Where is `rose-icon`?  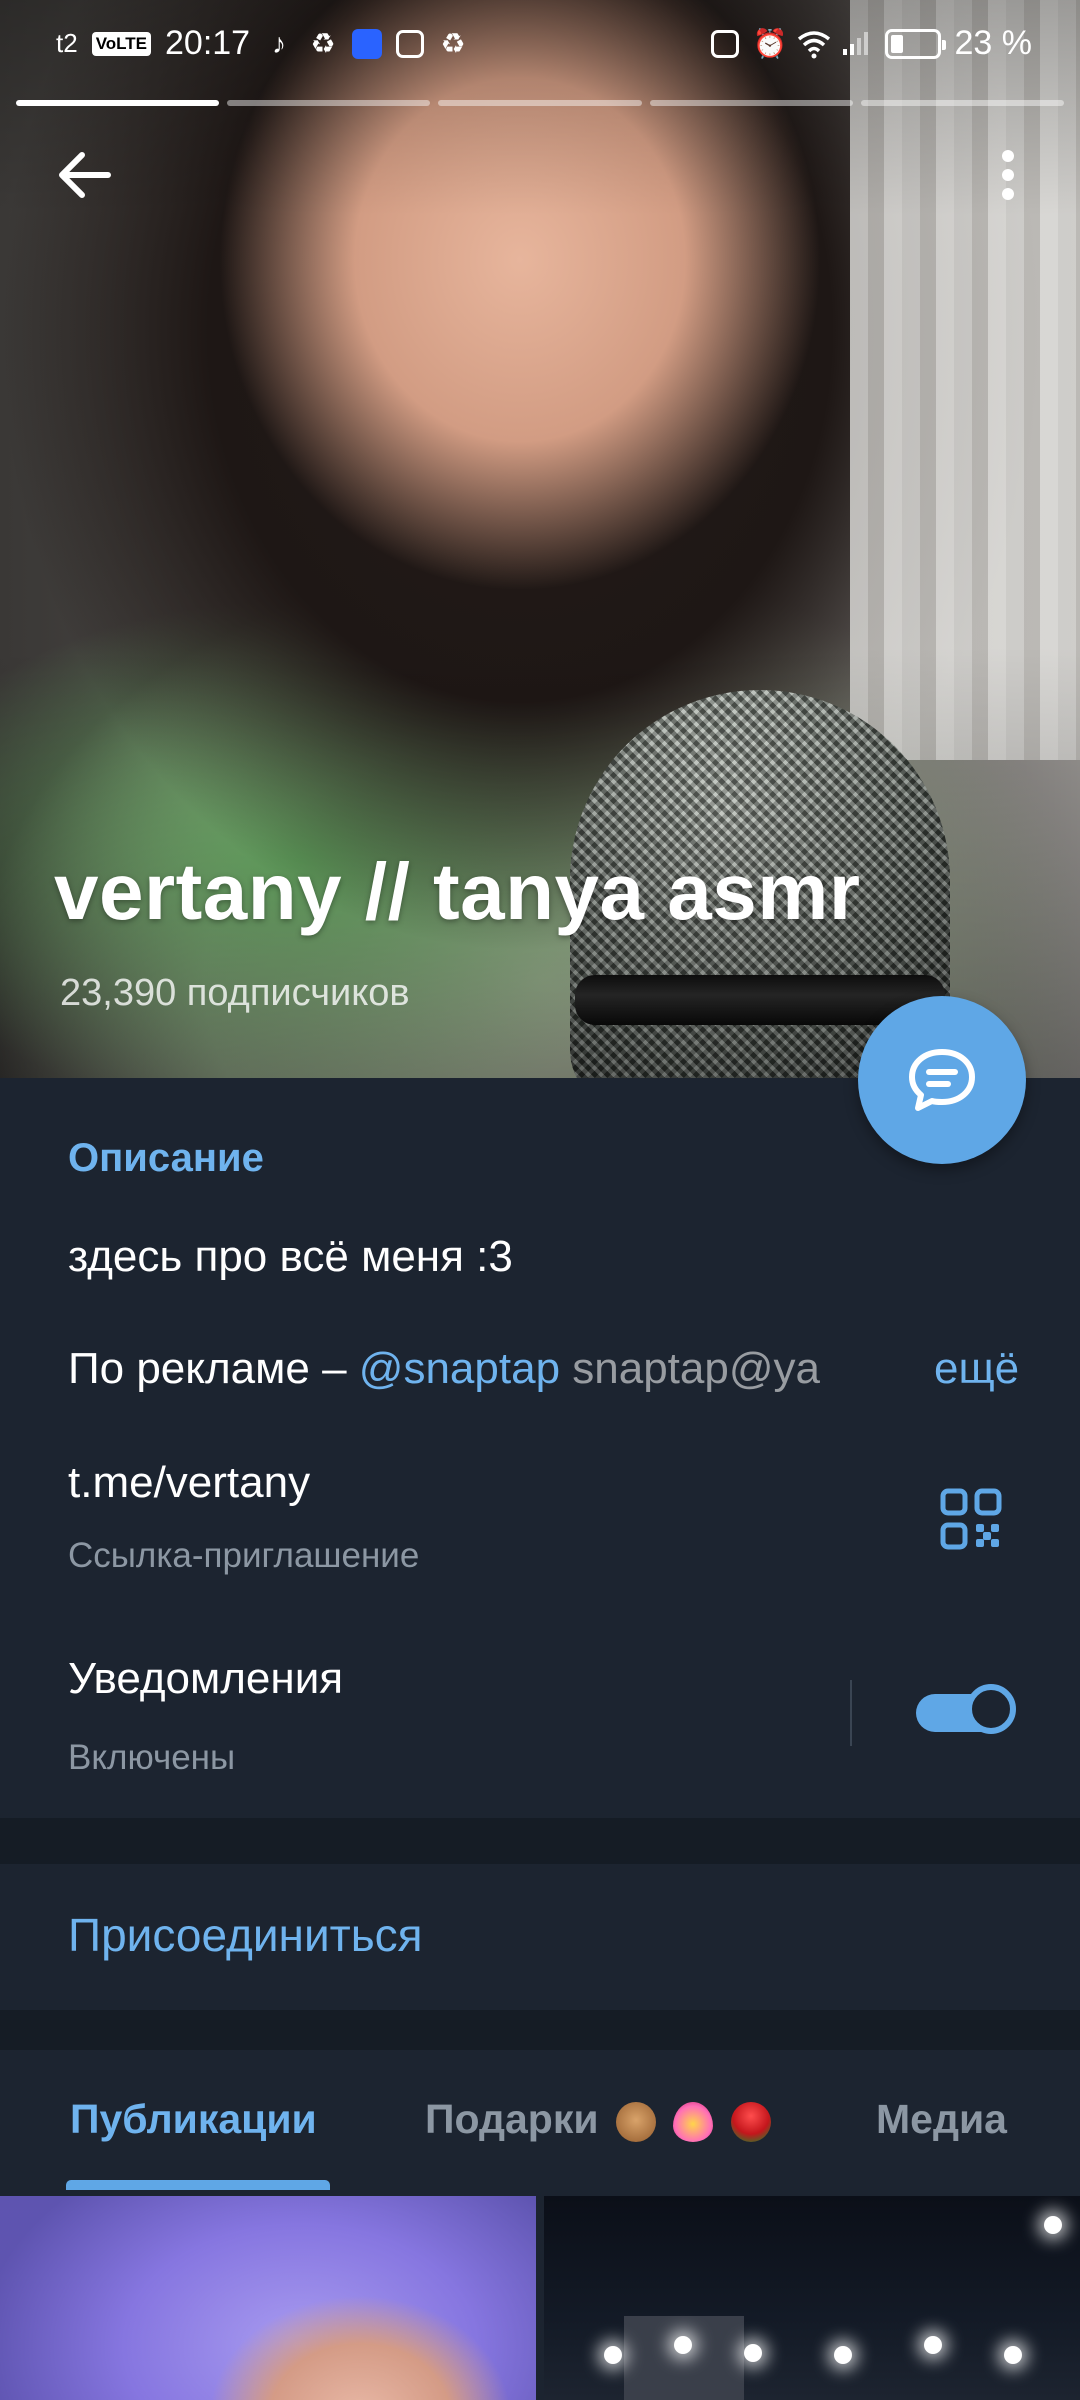
rose-icon is located at coordinates (750, 2122).